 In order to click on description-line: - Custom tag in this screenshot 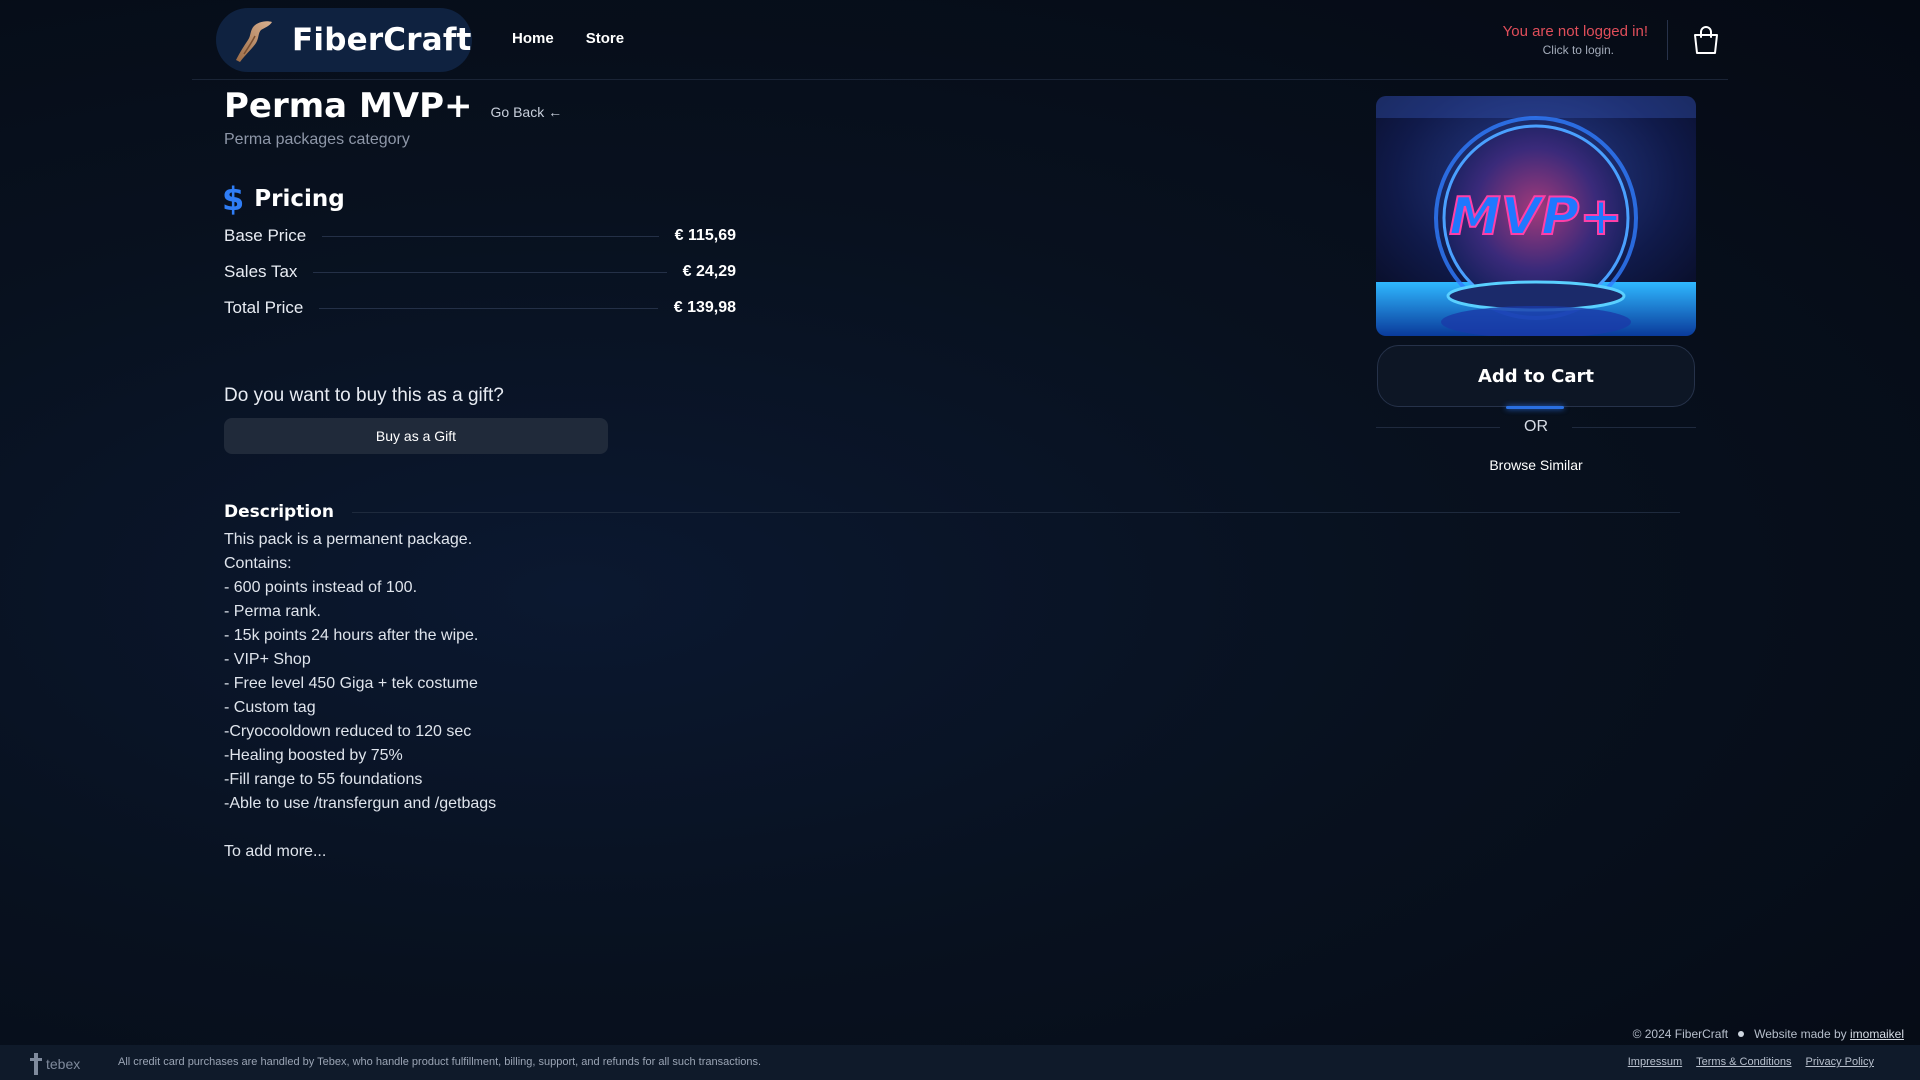, I will do `click(270, 707)`.